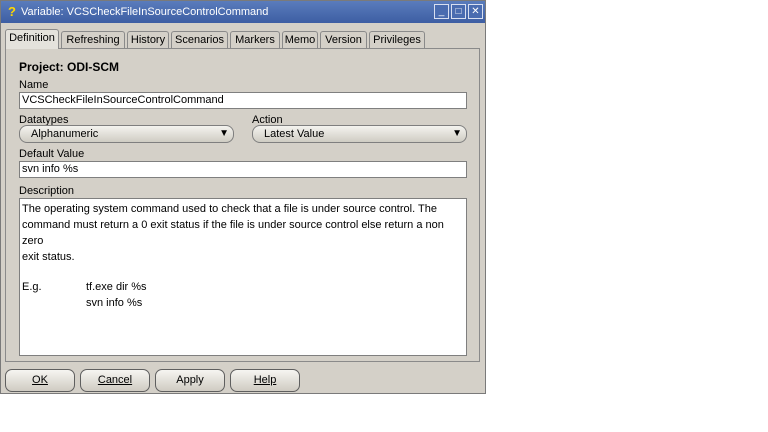  Describe the element at coordinates (300, 40) in the screenshot. I see `tab-memo: Memo` at that location.